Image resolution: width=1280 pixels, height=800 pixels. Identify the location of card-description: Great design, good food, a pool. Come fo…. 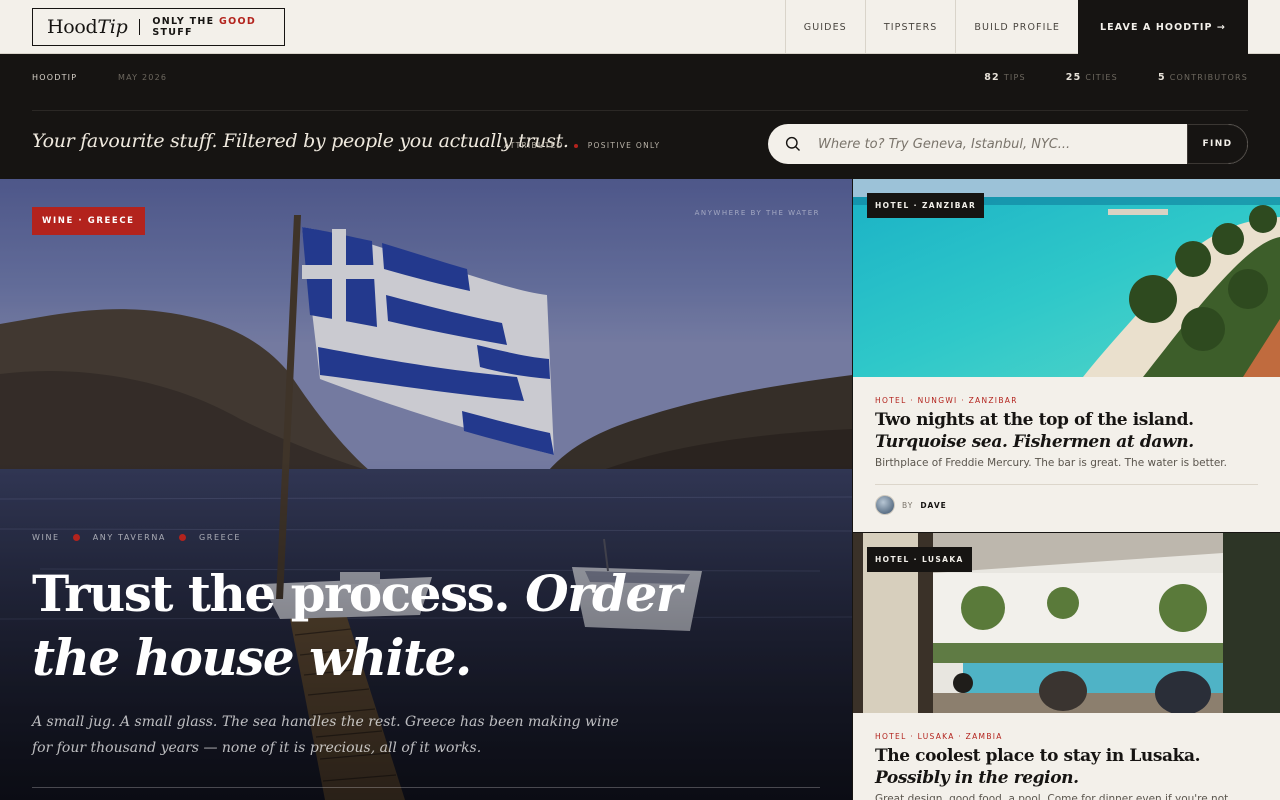
(1052, 796).